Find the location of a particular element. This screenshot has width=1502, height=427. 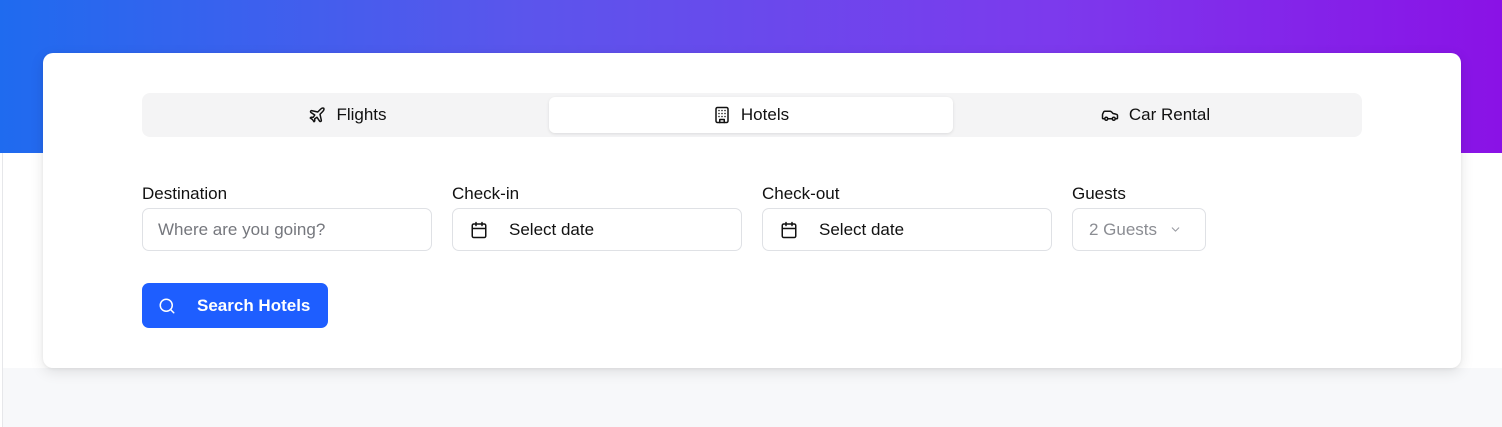

tab-car-rental: Car Rental is located at coordinates (1155, 115).